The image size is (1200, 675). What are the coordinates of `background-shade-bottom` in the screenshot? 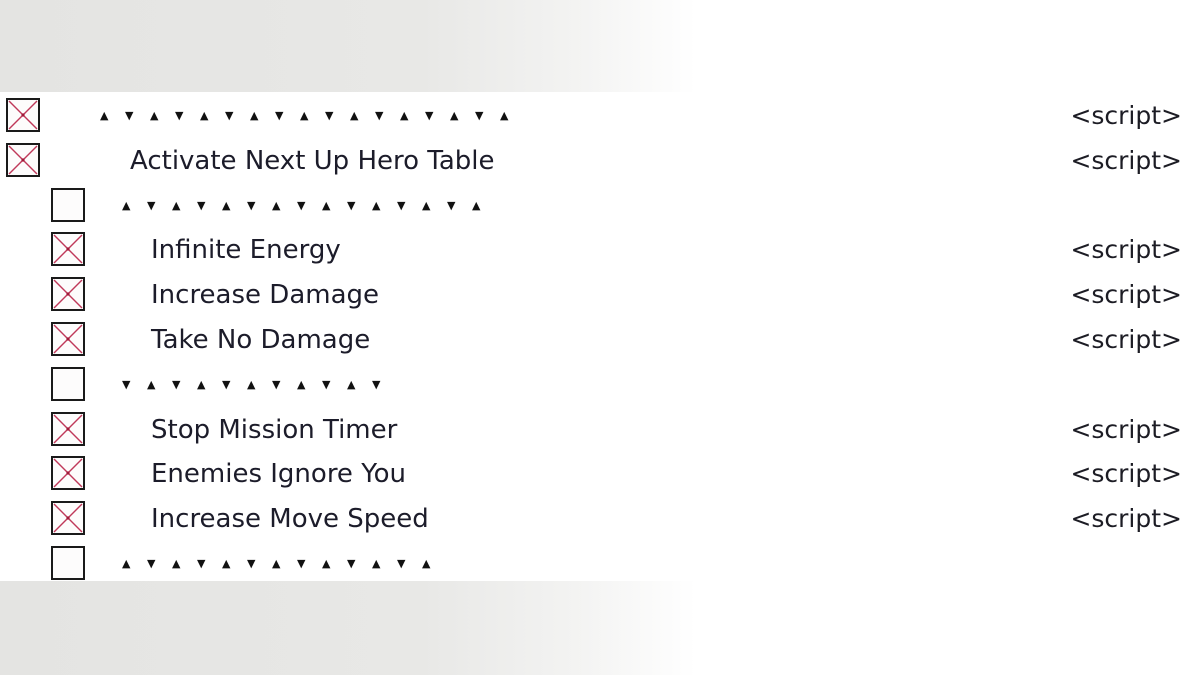 It's located at (600, 628).